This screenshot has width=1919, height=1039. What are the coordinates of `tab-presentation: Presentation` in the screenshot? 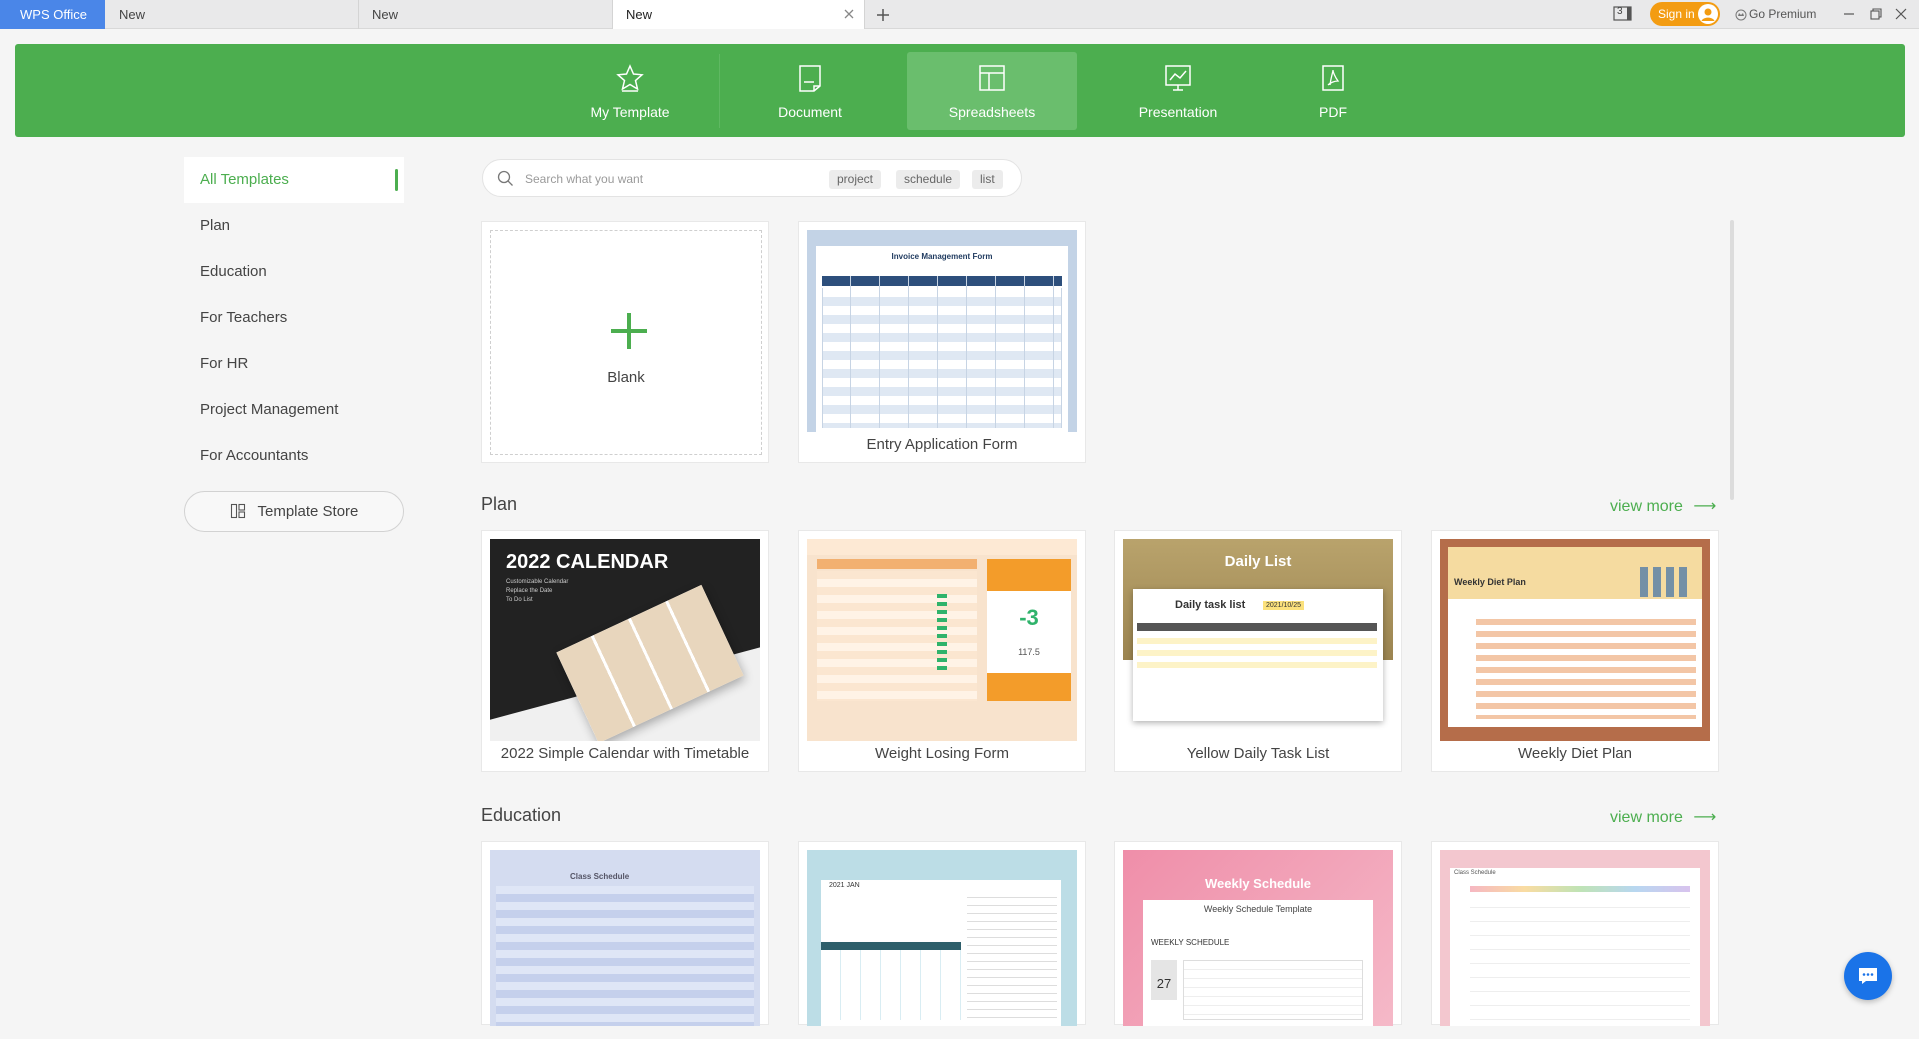 It's located at (1178, 91).